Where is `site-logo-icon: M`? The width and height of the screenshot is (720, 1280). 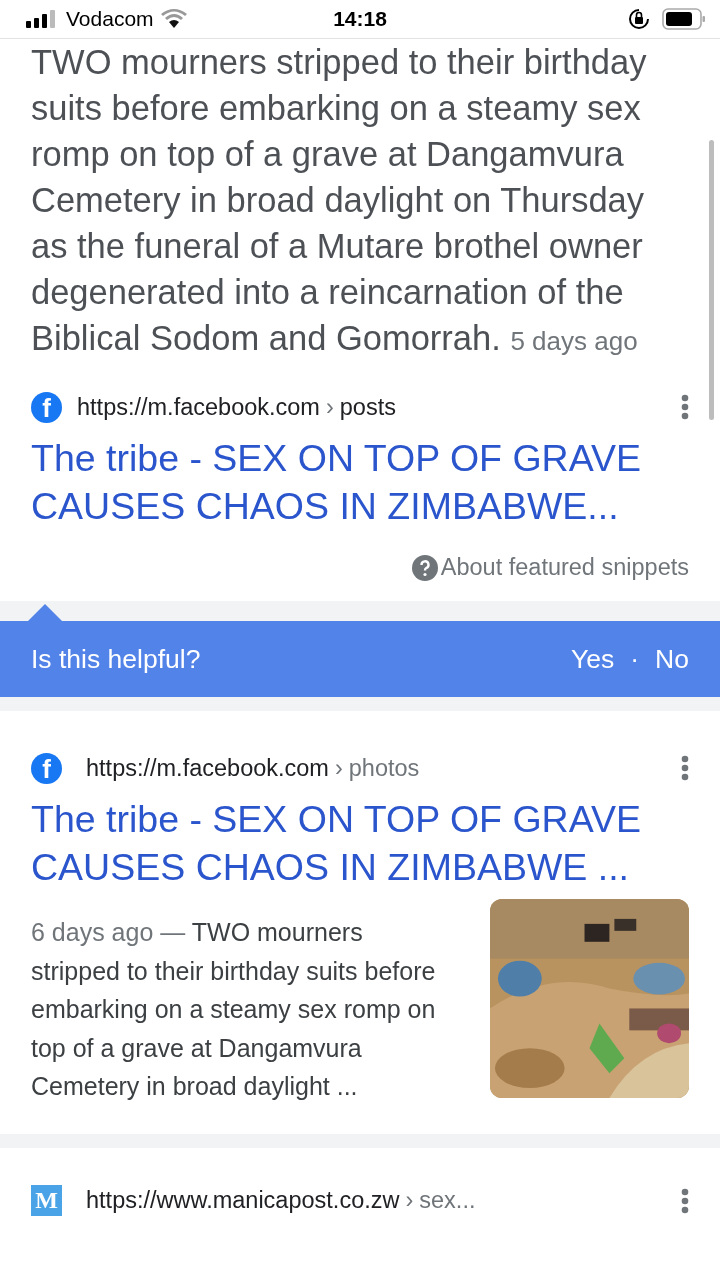
site-logo-icon: M is located at coordinates (46, 1200).